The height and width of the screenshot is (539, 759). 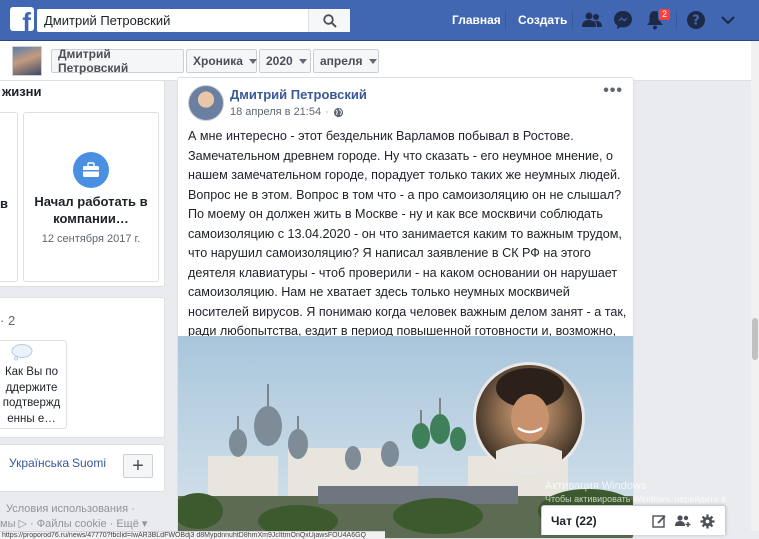 I want to click on post-author-name: Дмитрий Петровский, so click(x=298, y=94).